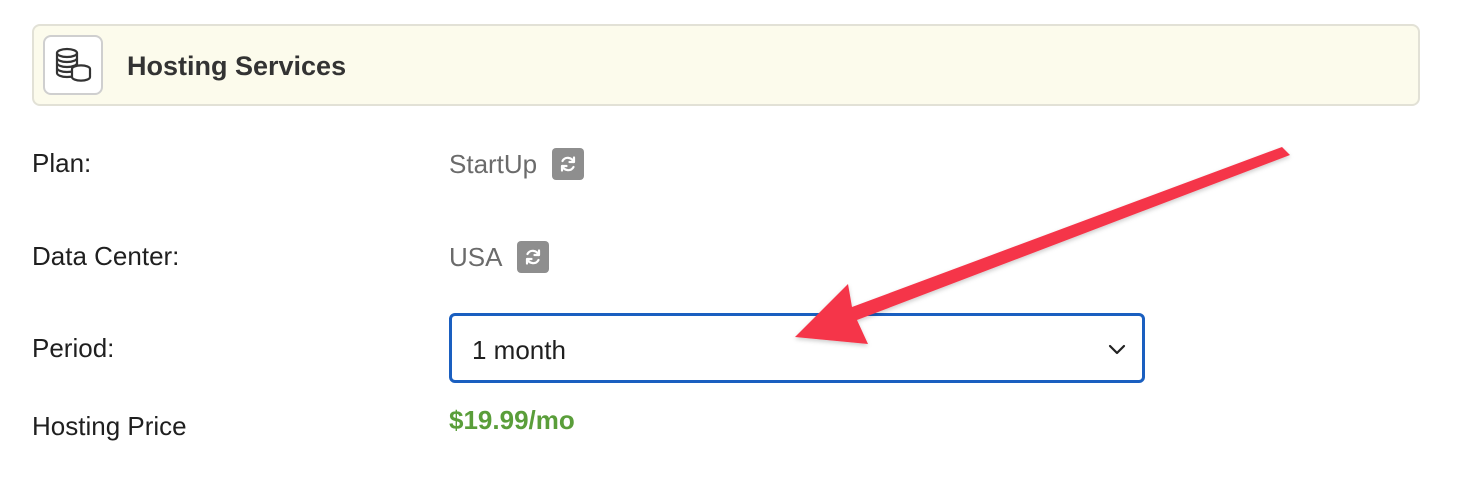 Image resolution: width=1458 pixels, height=490 pixels. Describe the element at coordinates (797, 348) in the screenshot. I see `period-select: 1 month` at that location.